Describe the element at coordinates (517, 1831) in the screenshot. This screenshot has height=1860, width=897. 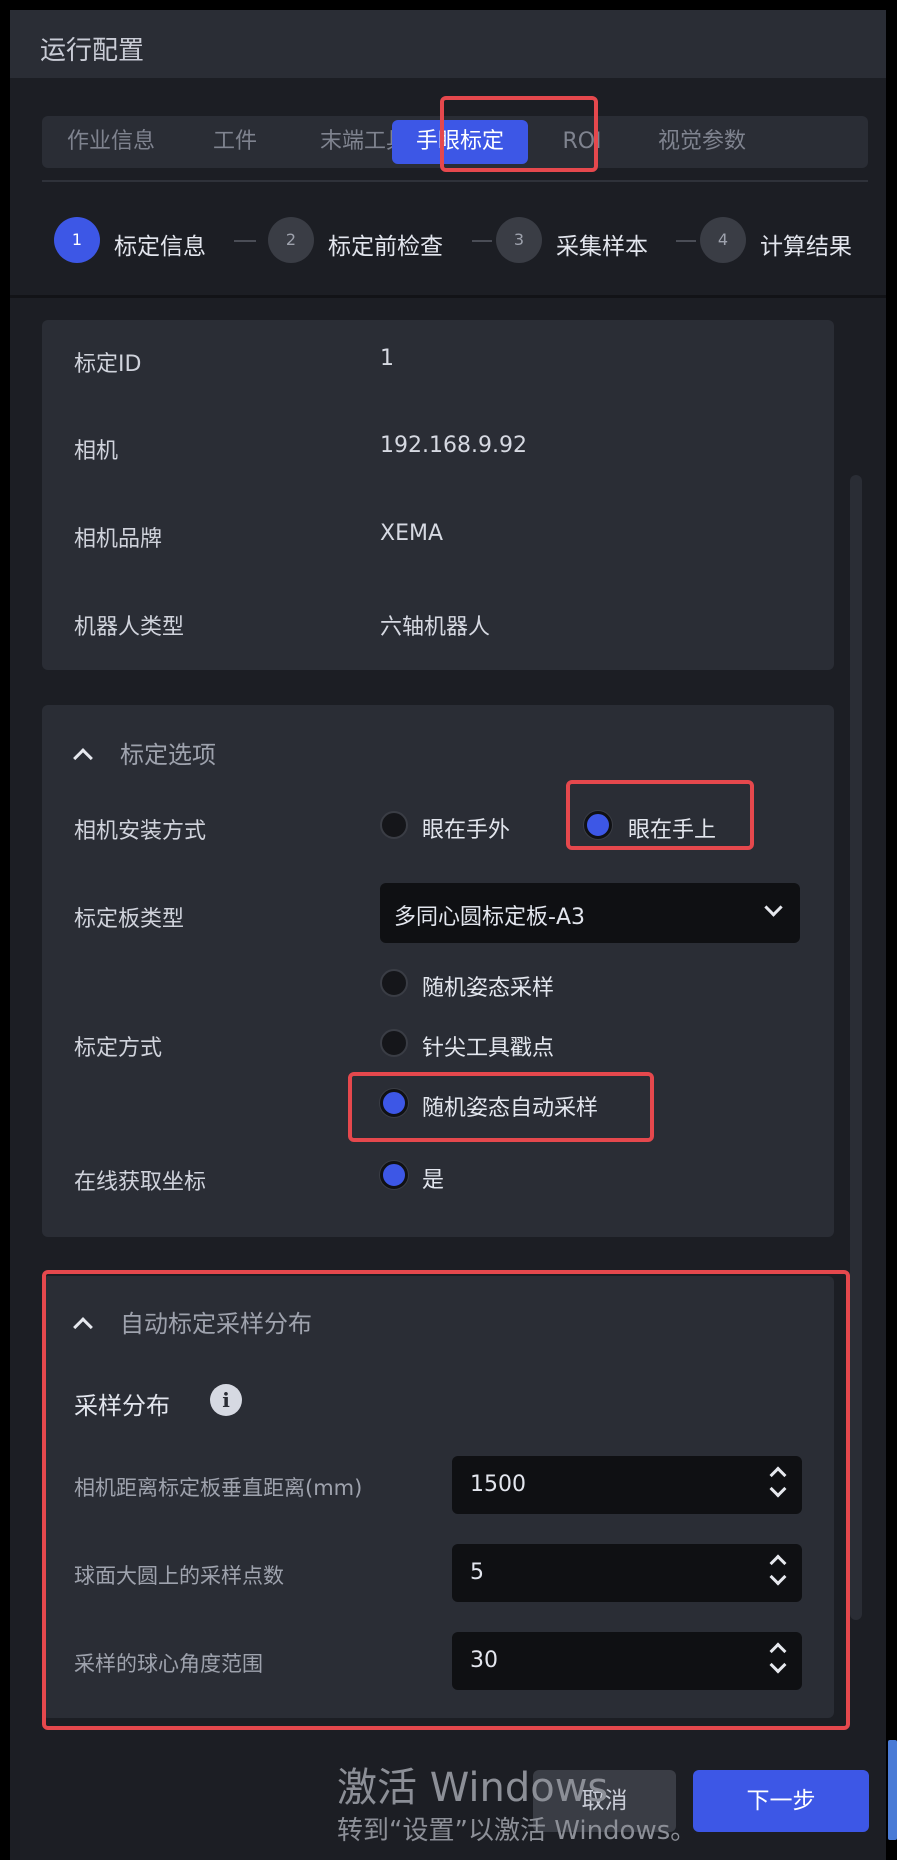
I see `activation-watermark-hint: 转到“设置”以激活 Windows。` at that location.